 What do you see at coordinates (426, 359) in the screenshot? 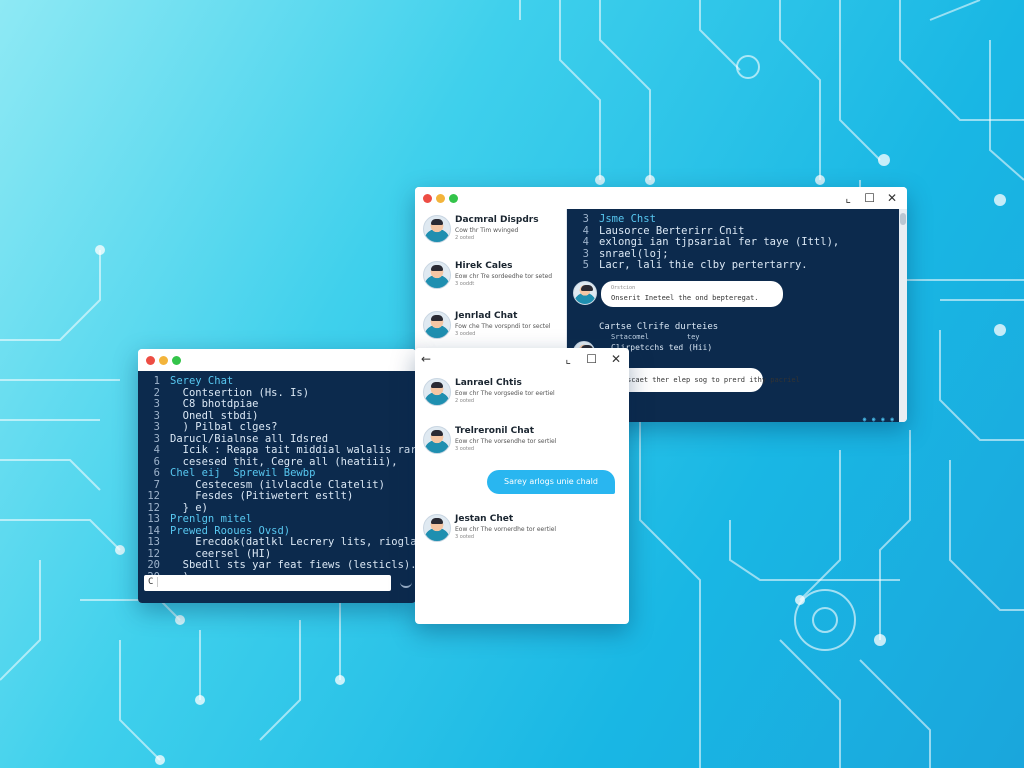
I see `back-icon: ←` at bounding box center [426, 359].